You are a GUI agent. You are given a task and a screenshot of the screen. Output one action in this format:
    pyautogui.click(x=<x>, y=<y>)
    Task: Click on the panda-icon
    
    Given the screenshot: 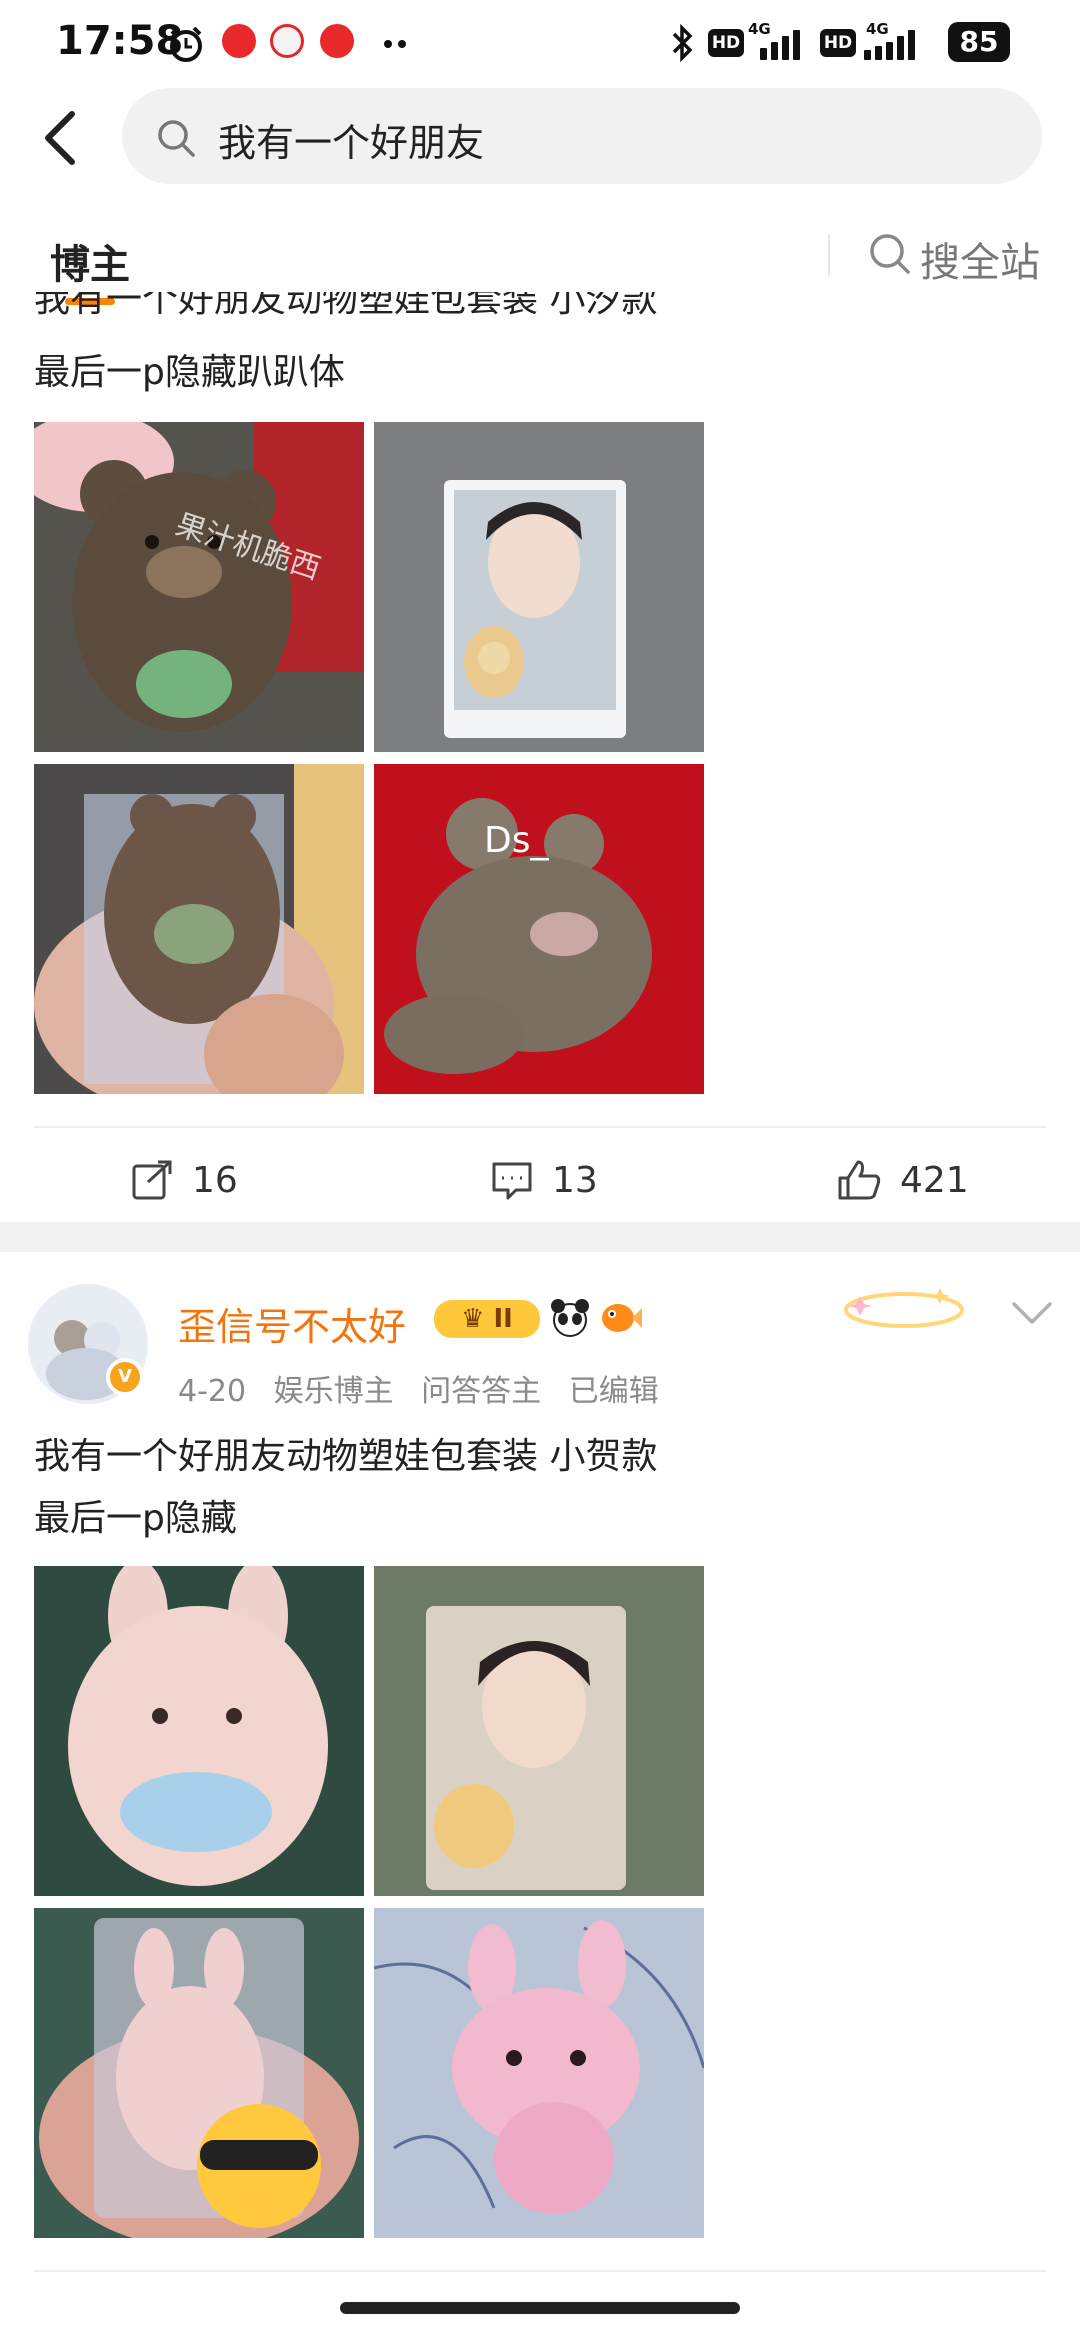 What is the action you would take?
    pyautogui.click(x=570, y=1318)
    